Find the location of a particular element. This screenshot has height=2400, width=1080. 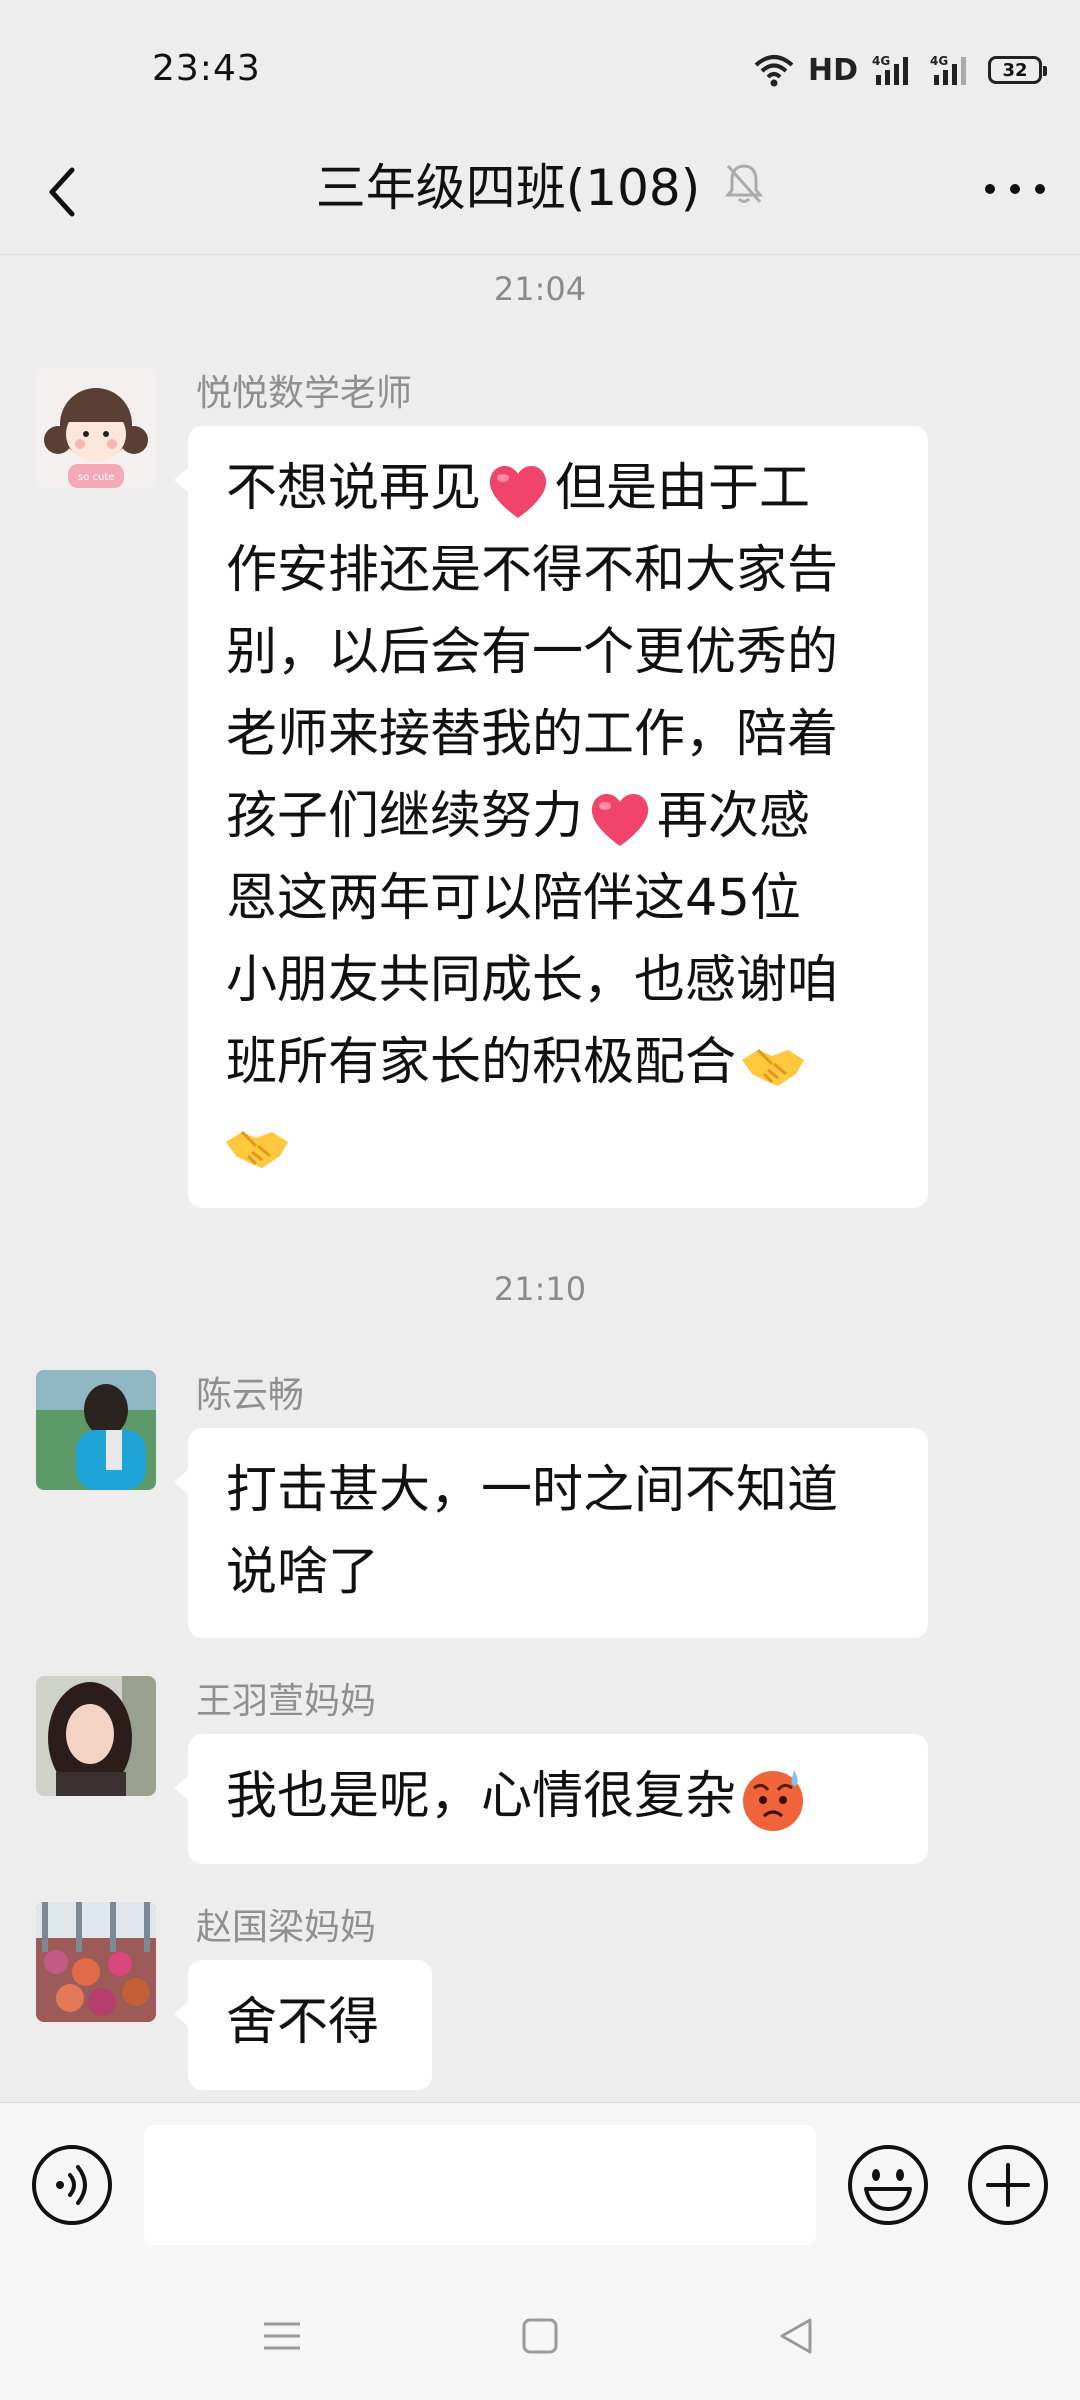

avatar: so cute is located at coordinates (96, 428).